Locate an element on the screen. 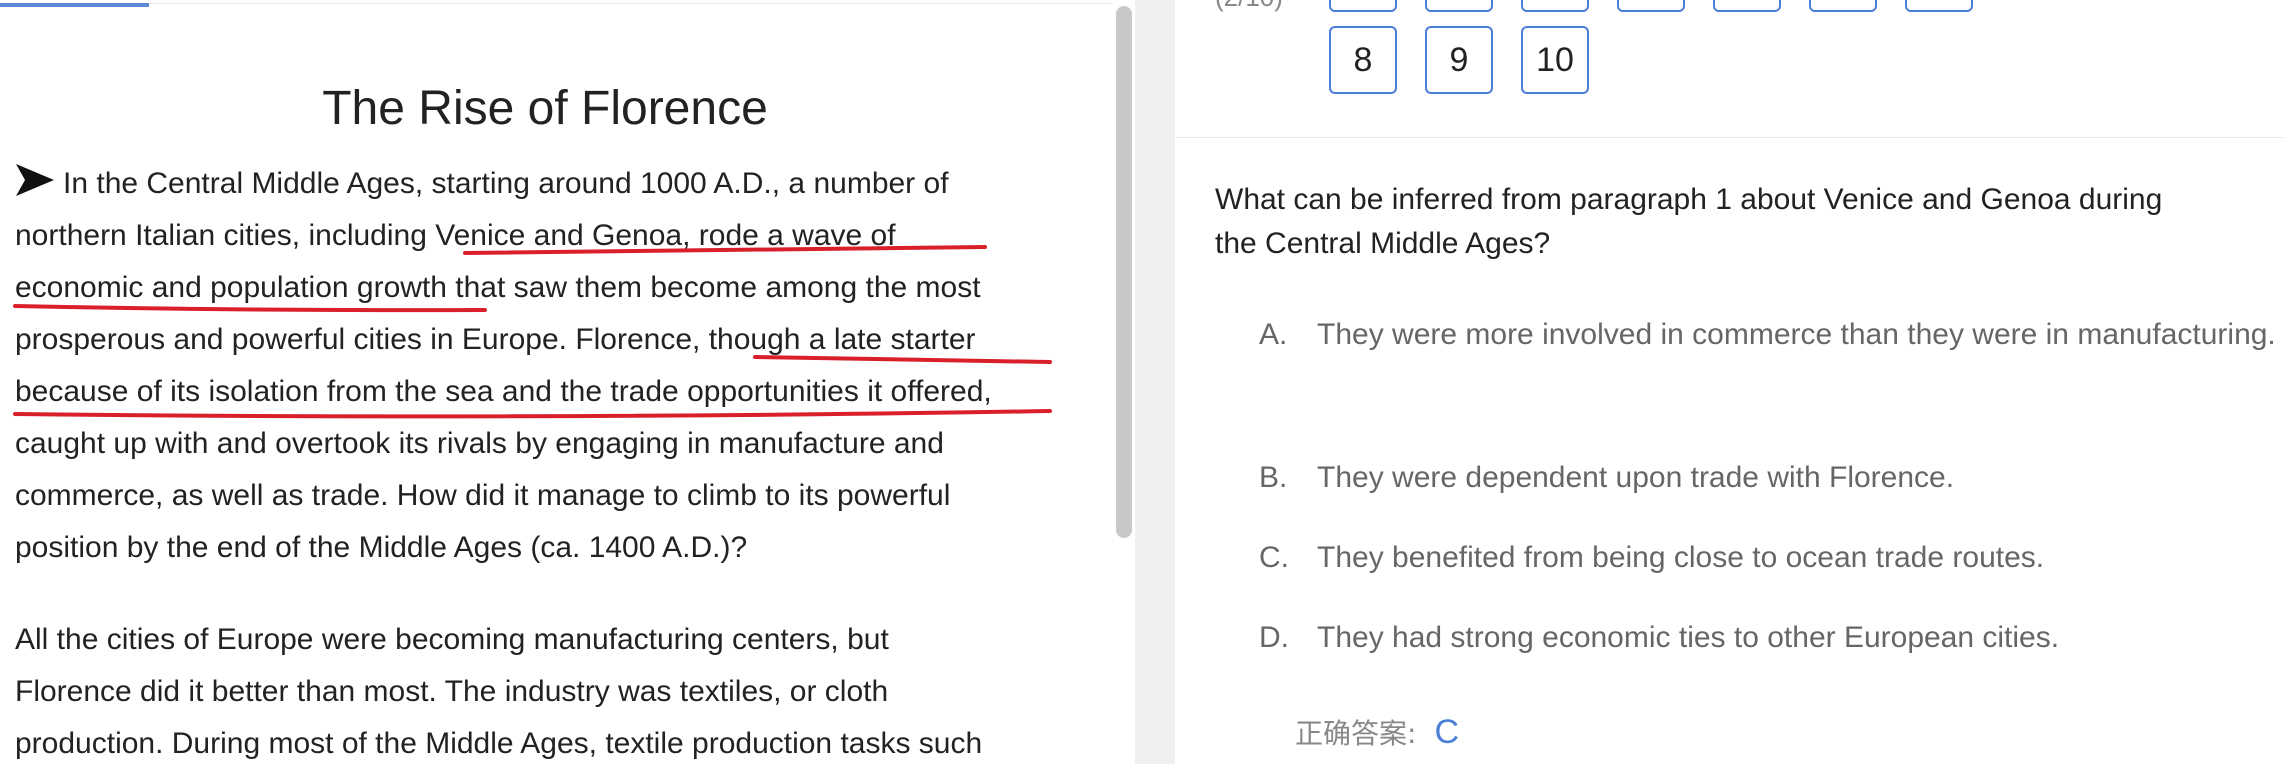 The width and height of the screenshot is (2284, 764). question-nav-button-10: 10 is located at coordinates (1555, 60).